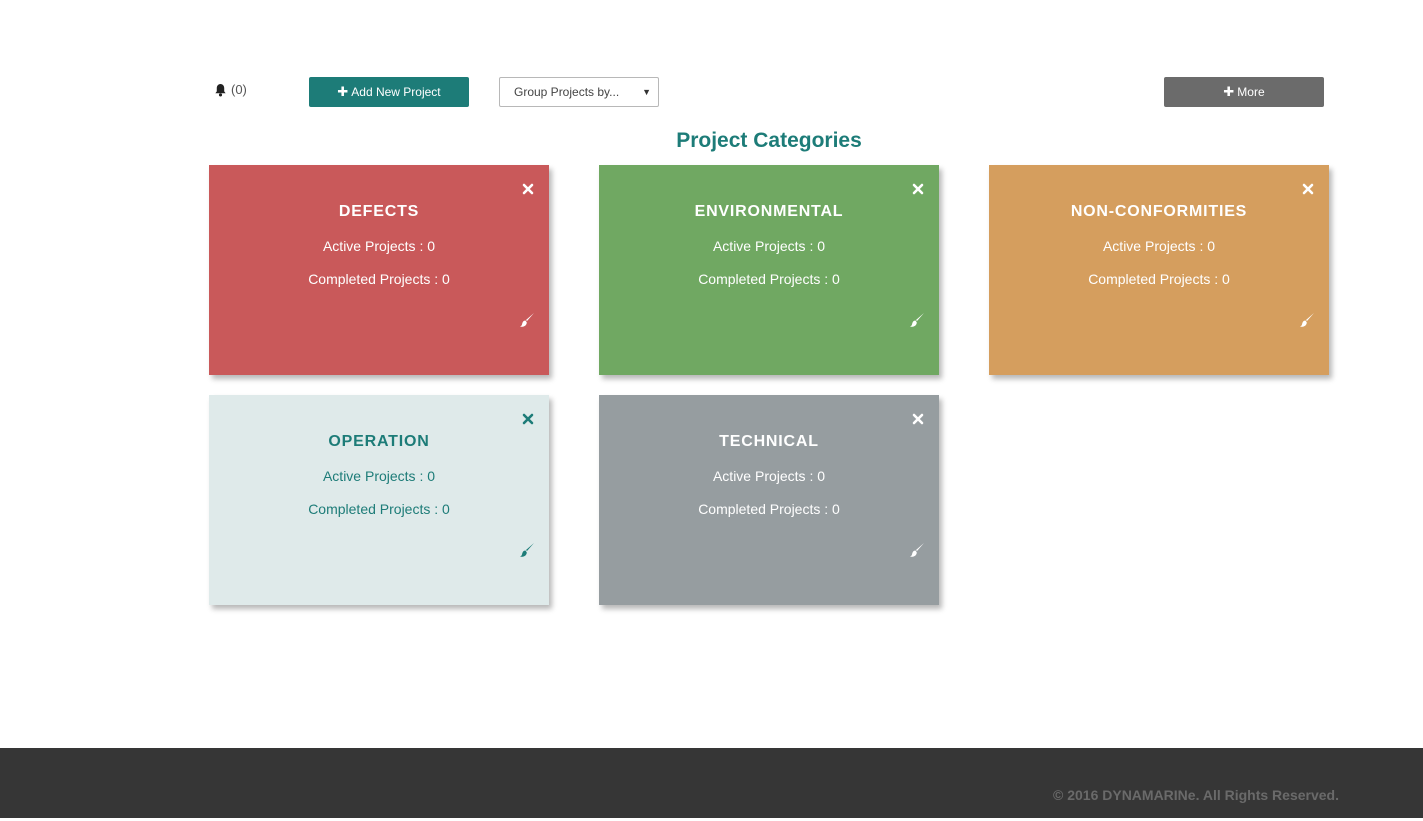 The height and width of the screenshot is (821, 1423). I want to click on bell-icon, so click(220, 89).